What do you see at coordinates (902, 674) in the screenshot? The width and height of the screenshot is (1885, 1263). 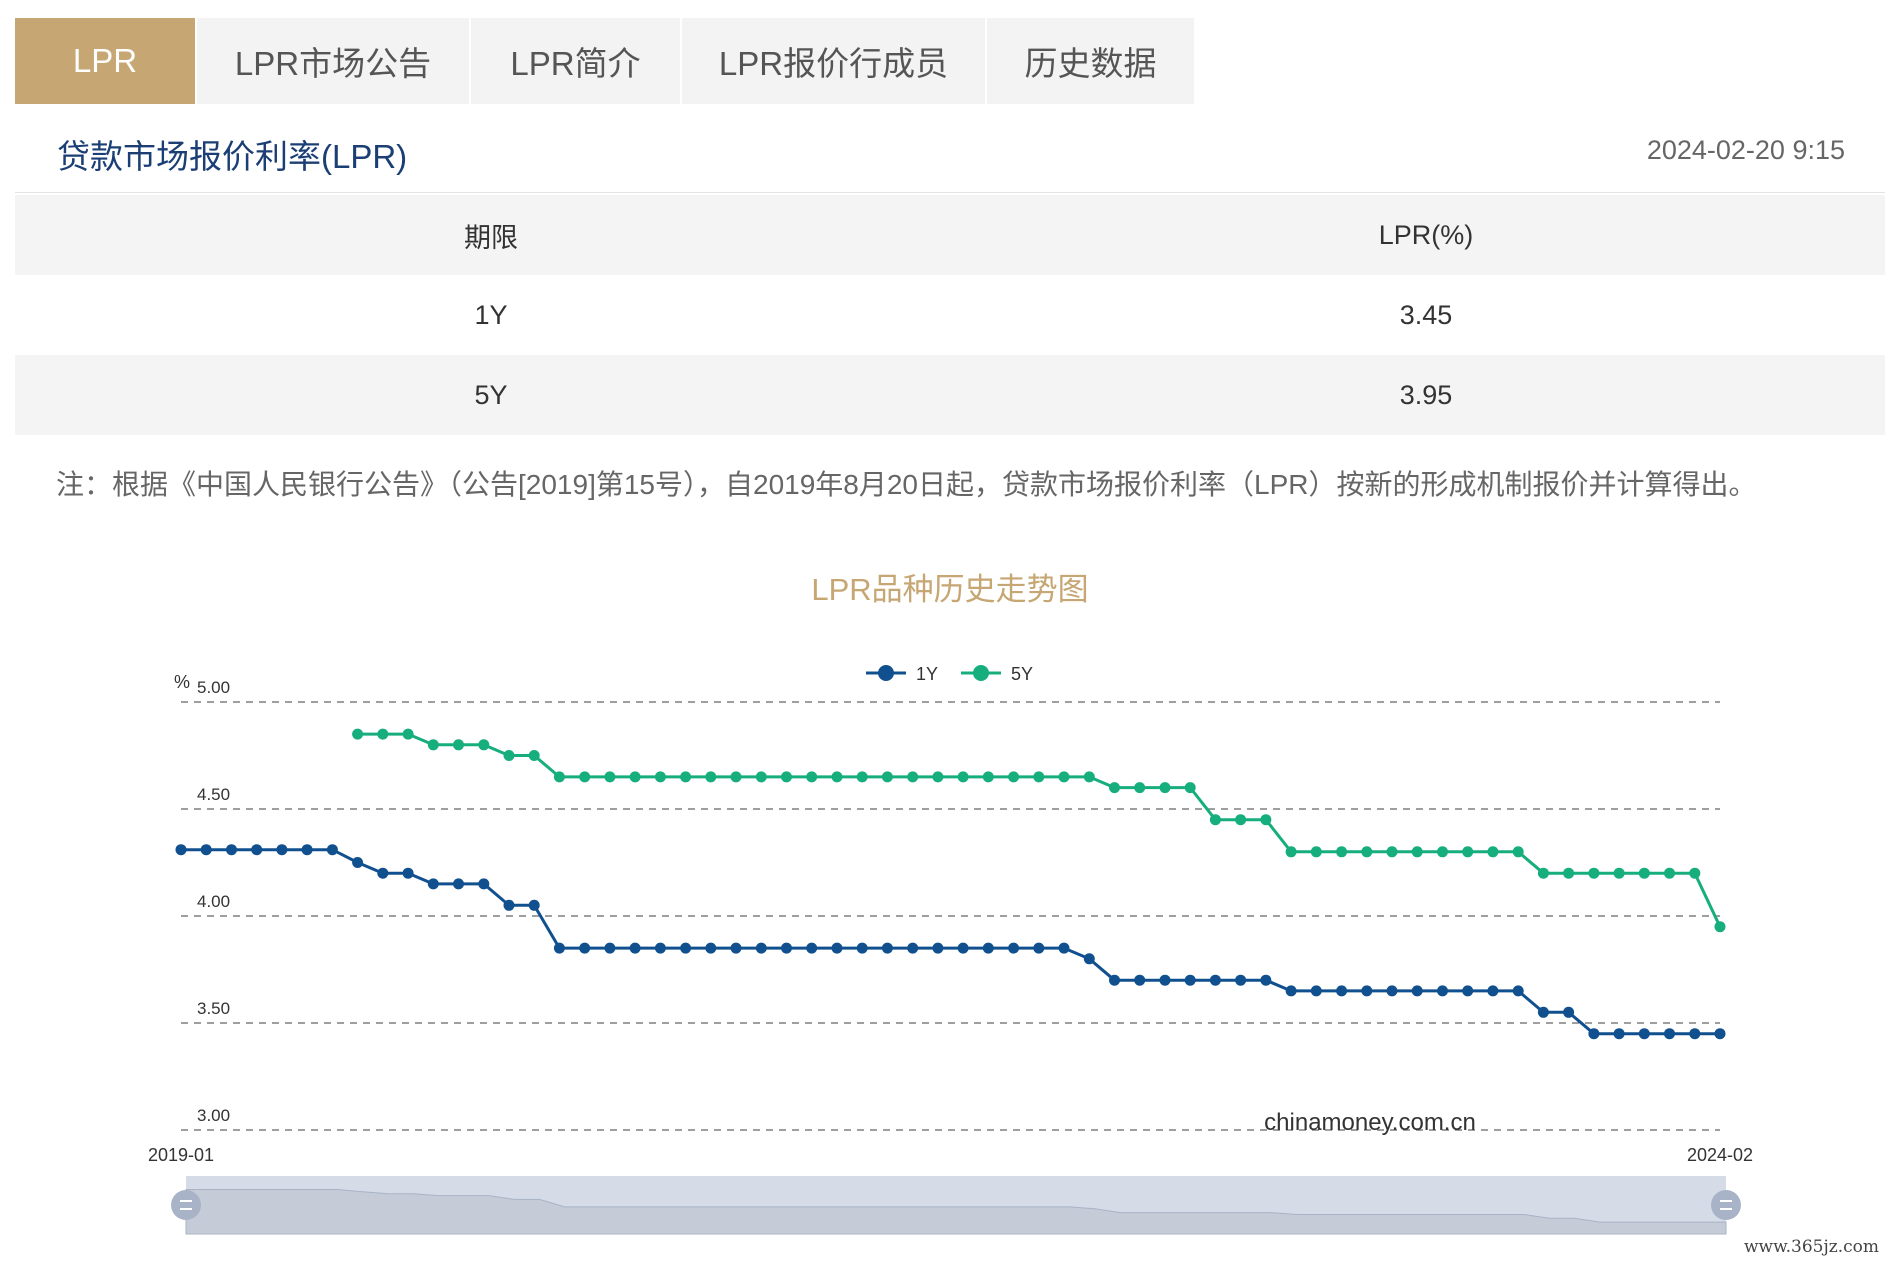 I see `legend-item-1y: 1Y` at bounding box center [902, 674].